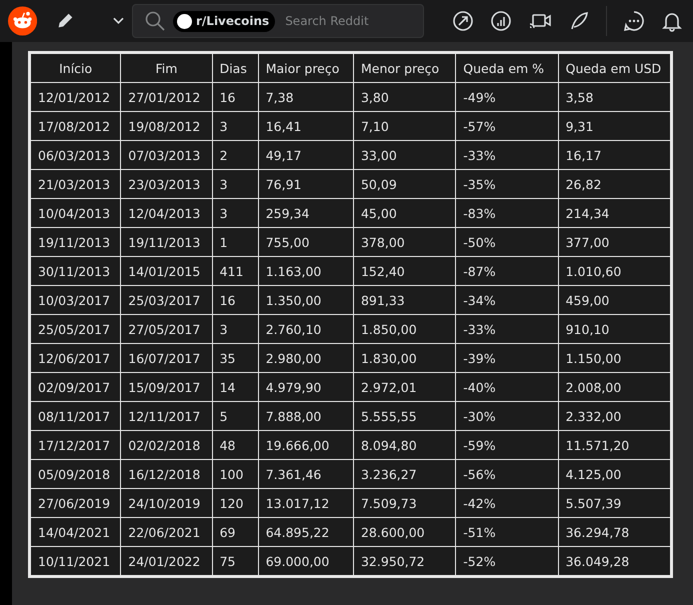 This screenshot has height=605, width=693. Describe the element at coordinates (118, 21) in the screenshot. I see `chevron-down-icon` at that location.